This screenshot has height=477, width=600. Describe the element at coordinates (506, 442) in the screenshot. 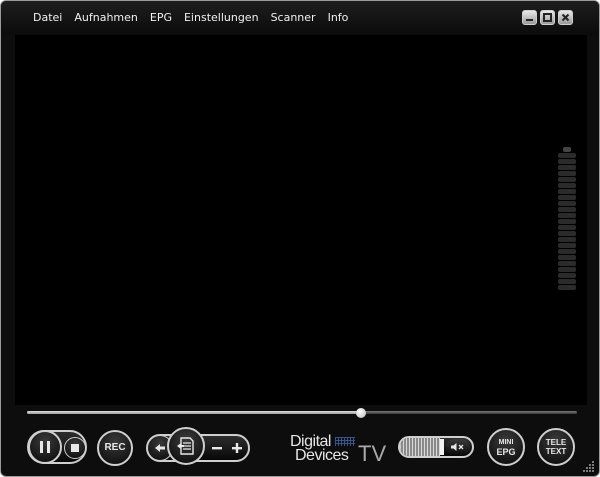

I see `mini-epg-label-top: MINI` at that location.